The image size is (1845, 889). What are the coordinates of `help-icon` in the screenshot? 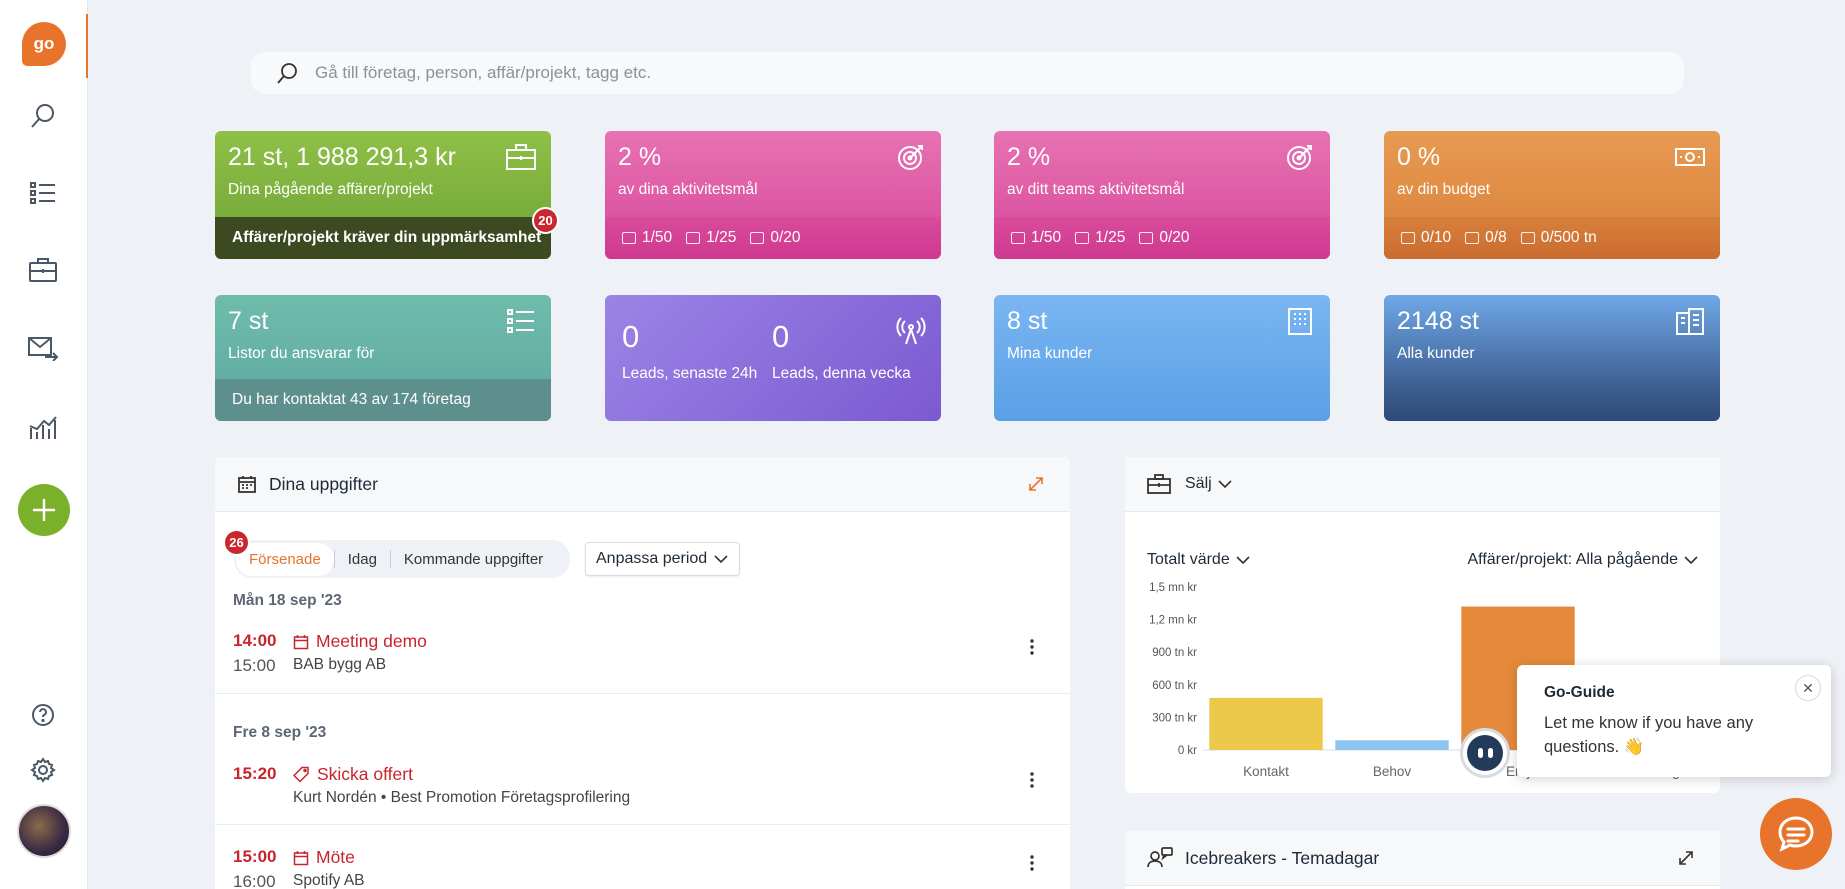 It's located at (43, 715).